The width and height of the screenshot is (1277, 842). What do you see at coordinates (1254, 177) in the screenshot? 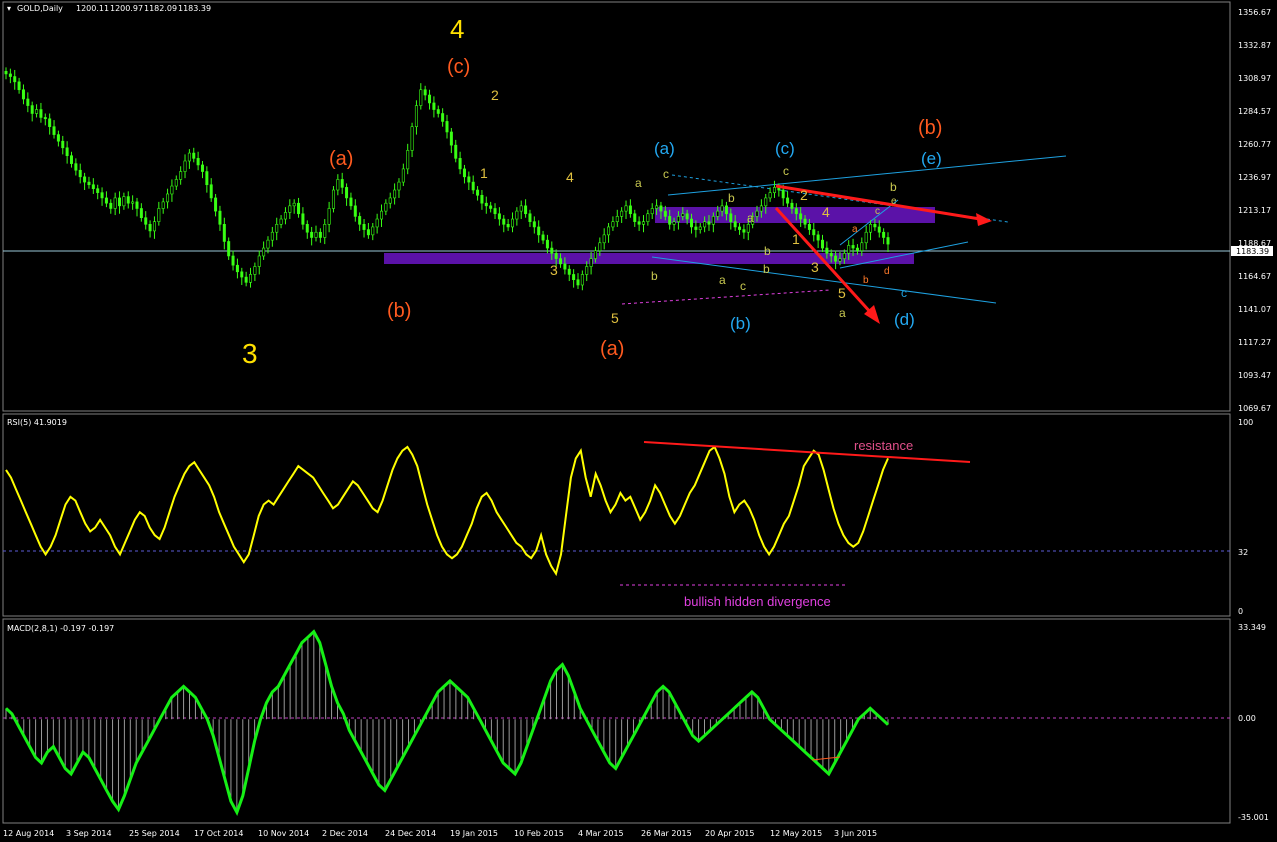
I see `price-tick: 1236.97` at bounding box center [1254, 177].